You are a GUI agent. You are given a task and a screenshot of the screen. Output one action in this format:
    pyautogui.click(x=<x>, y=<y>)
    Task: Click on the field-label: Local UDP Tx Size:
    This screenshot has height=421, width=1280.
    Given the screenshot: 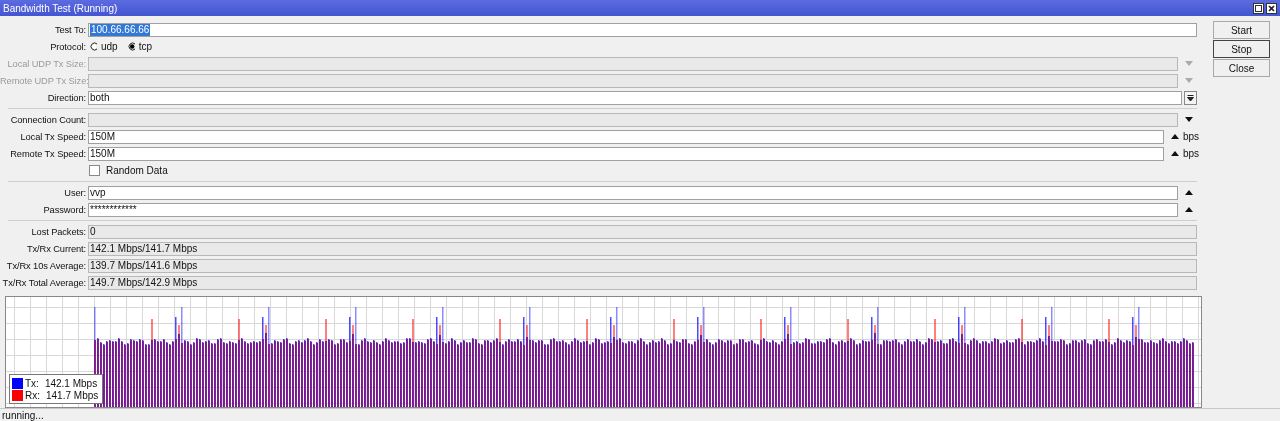 What is the action you would take?
    pyautogui.click(x=46, y=63)
    